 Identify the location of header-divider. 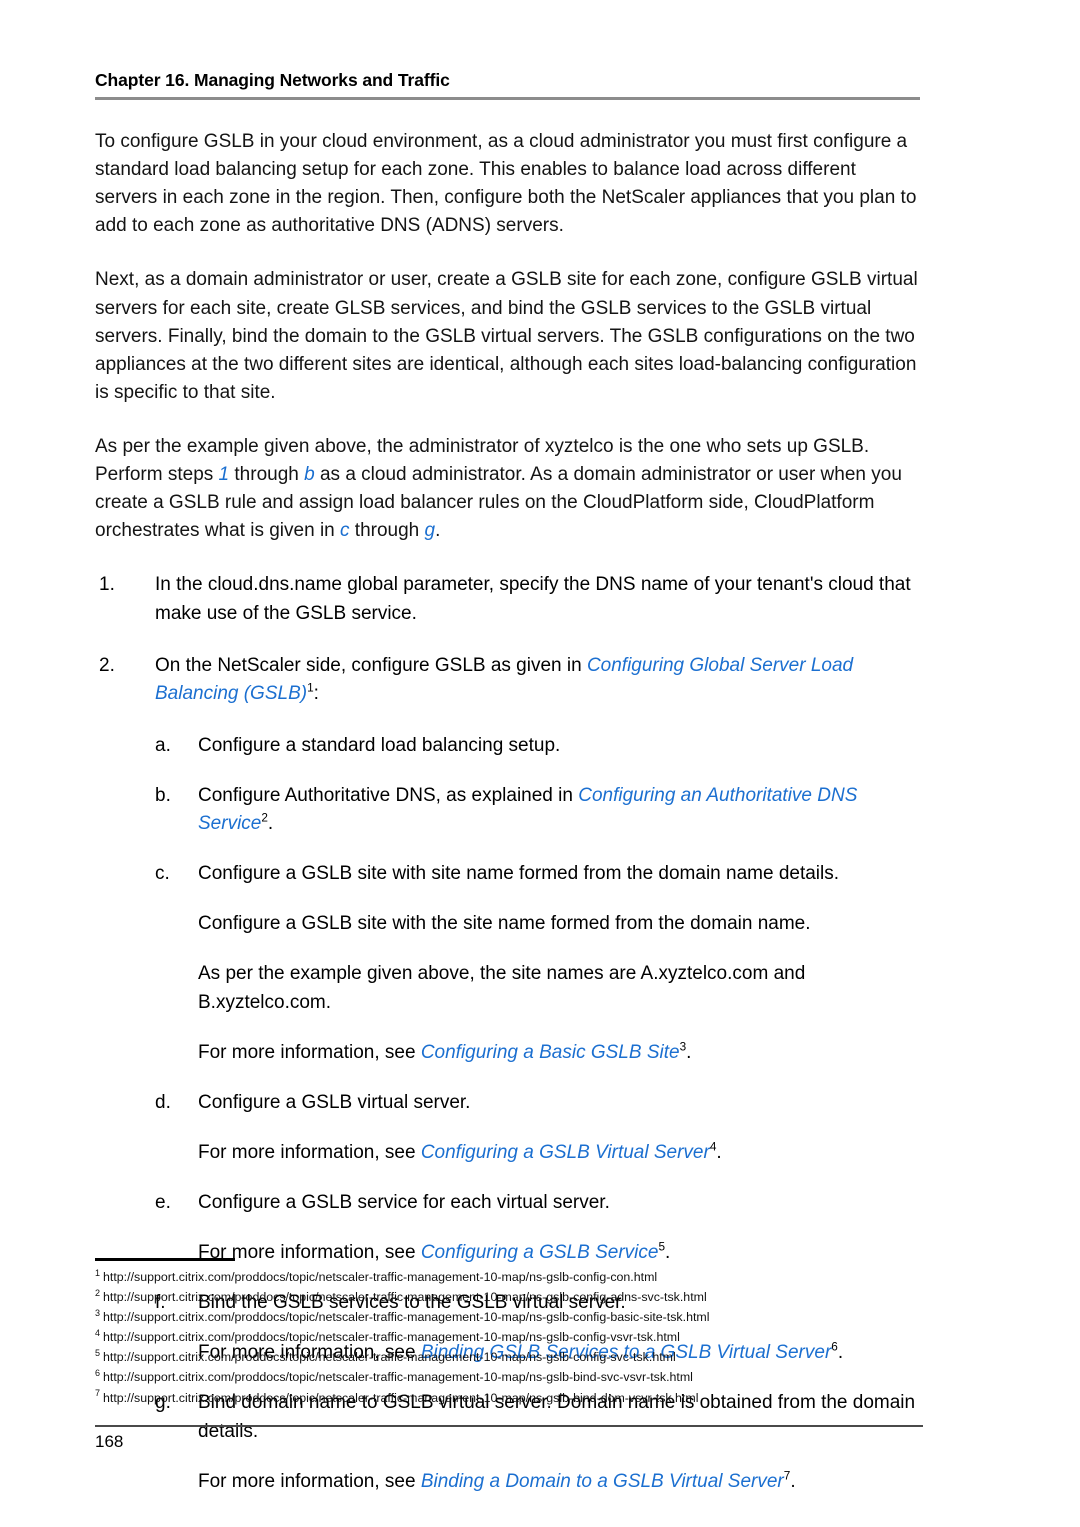
(507, 98).